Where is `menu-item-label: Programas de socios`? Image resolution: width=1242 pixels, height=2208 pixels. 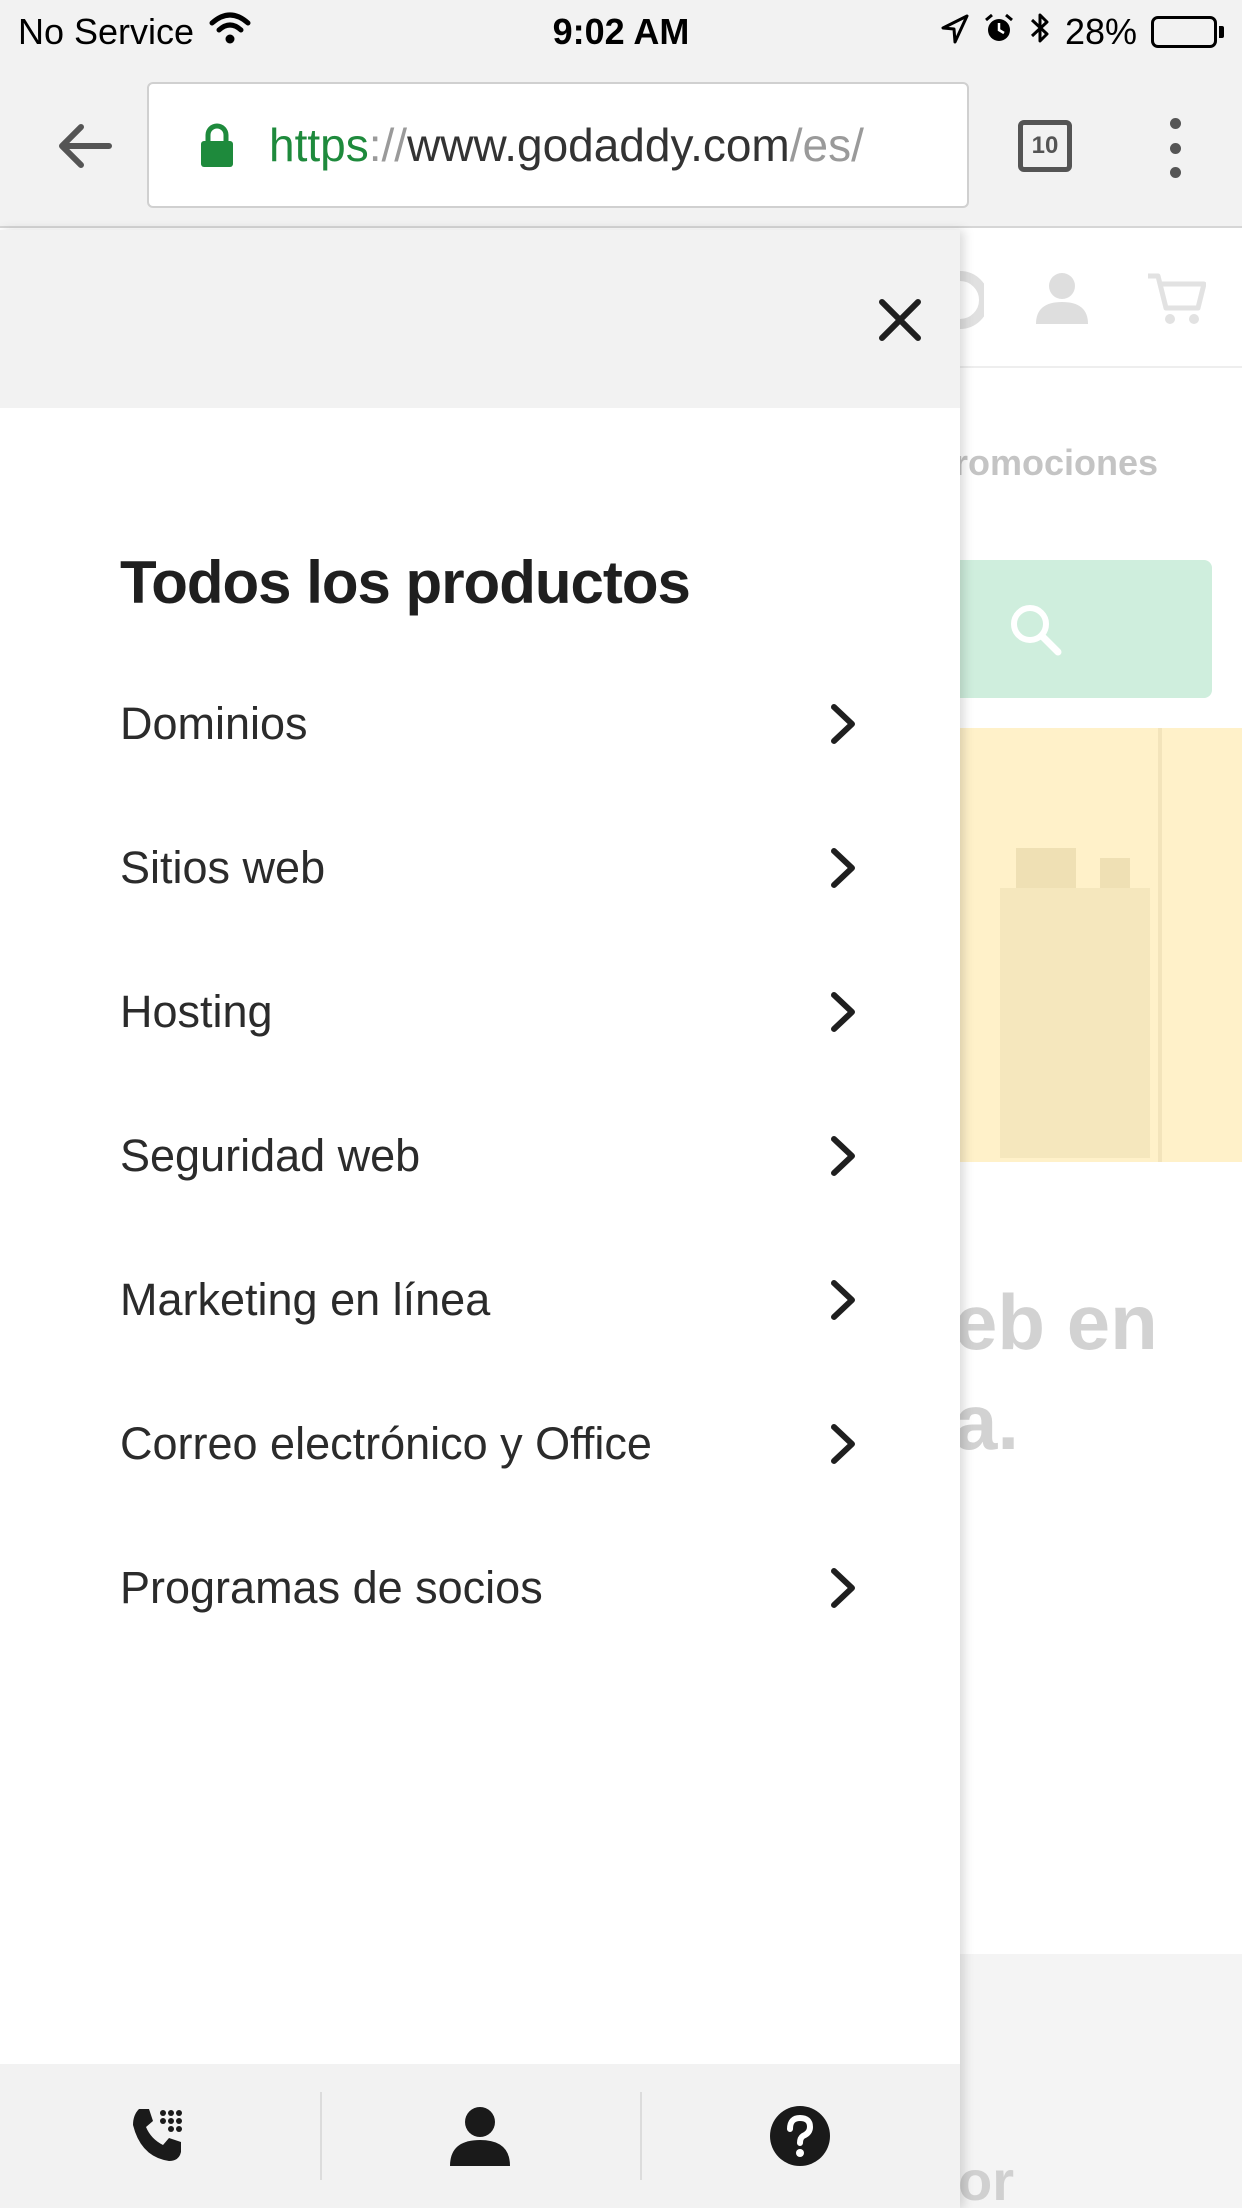
menu-item-label: Programas de socios is located at coordinates (331, 1587).